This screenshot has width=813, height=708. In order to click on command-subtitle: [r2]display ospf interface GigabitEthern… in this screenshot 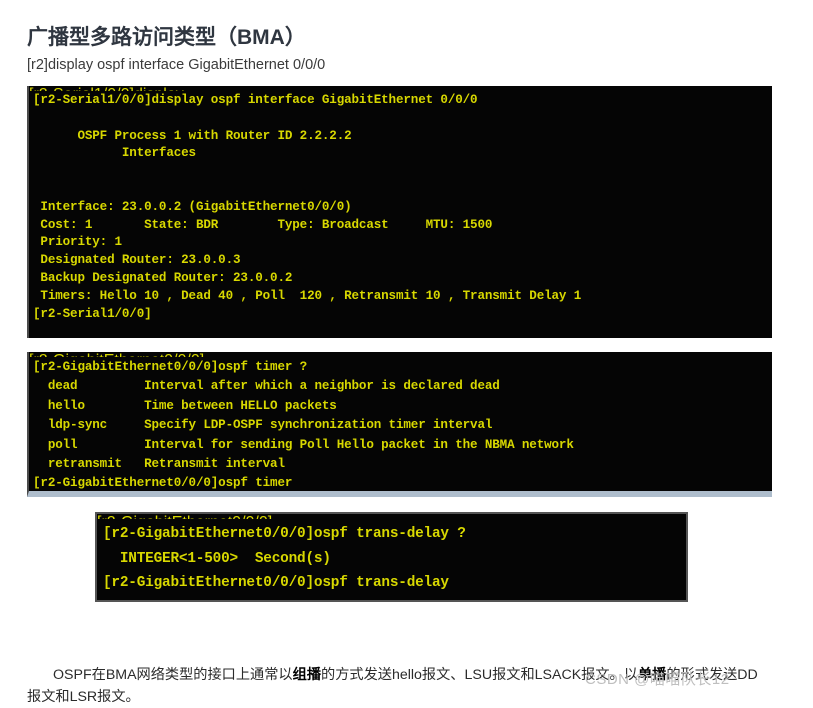, I will do `click(176, 65)`.